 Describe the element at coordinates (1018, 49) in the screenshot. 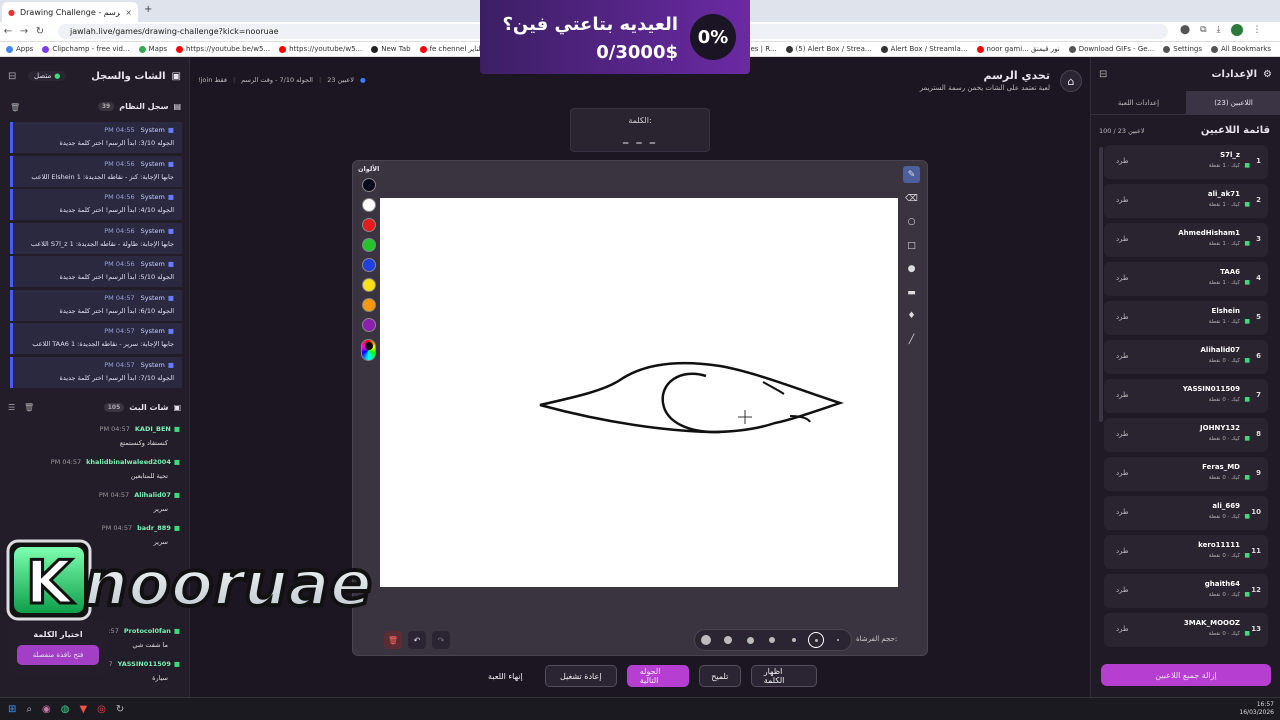

I see `bookmark-item: noor gami... نور قيمنق` at that location.